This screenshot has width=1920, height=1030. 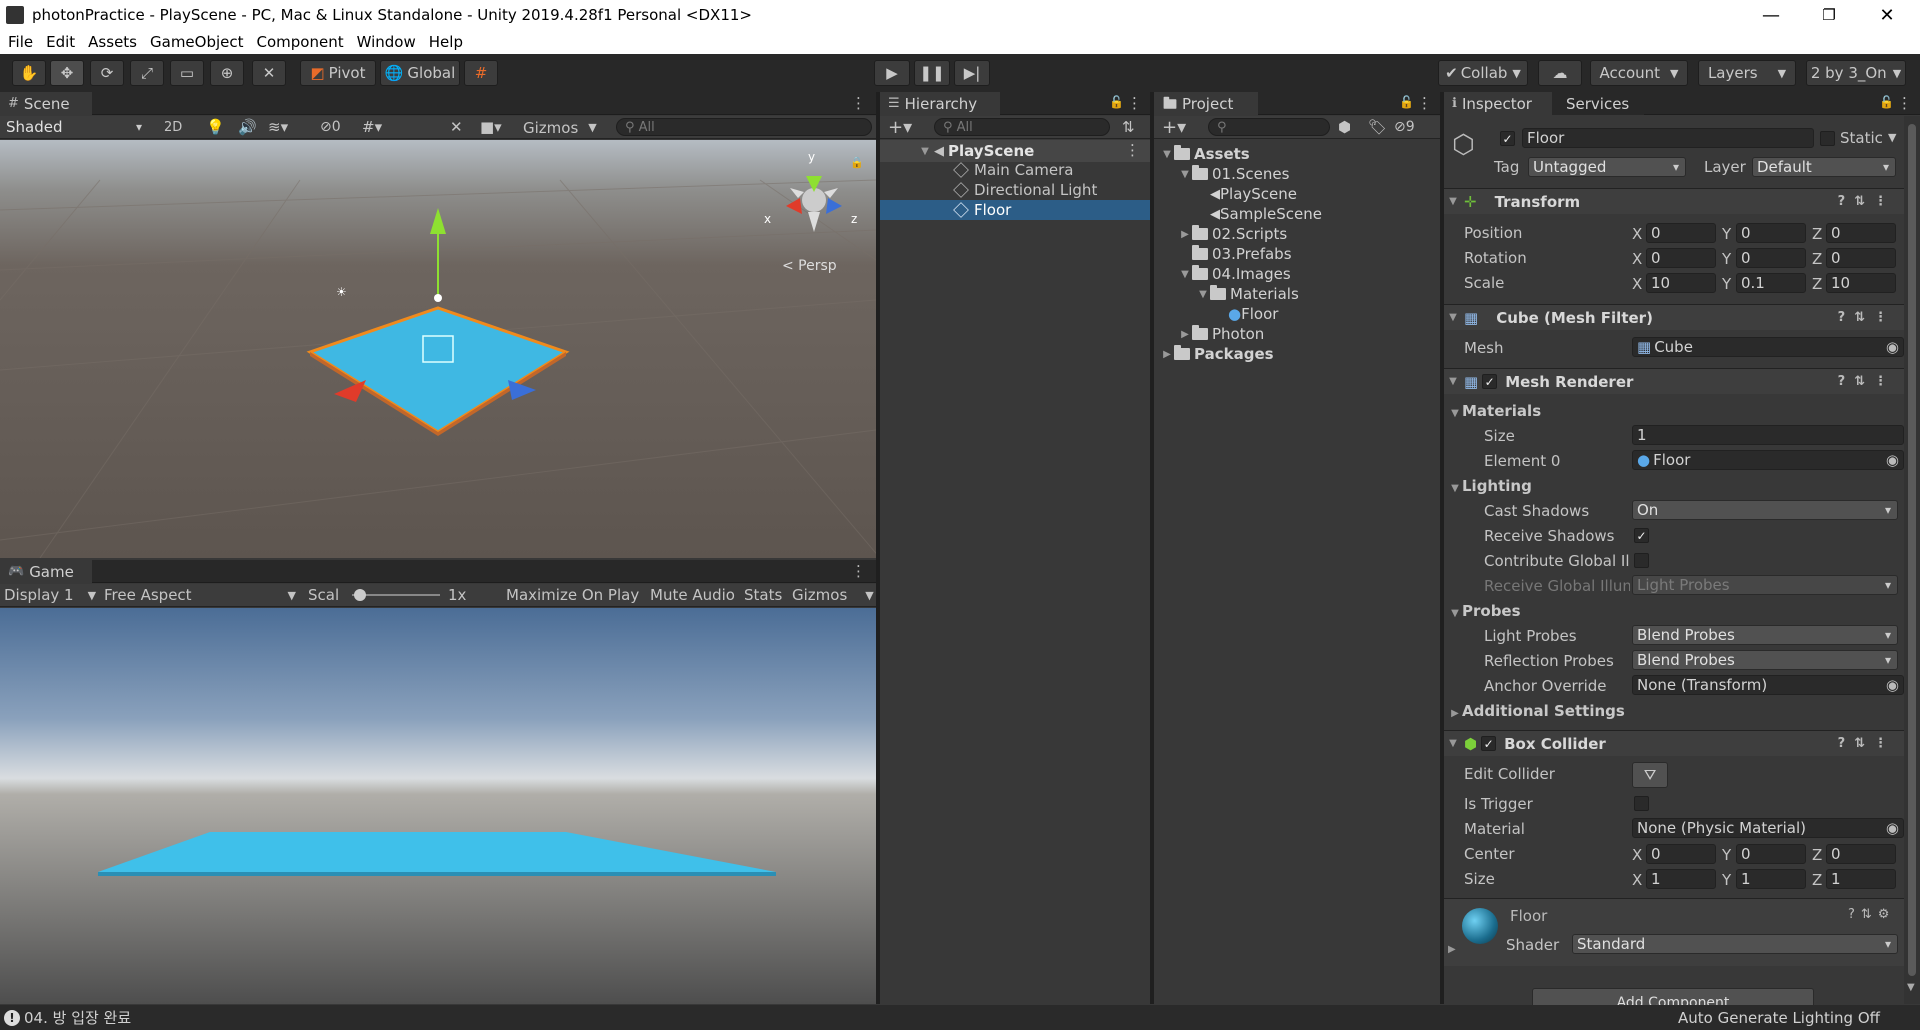 What do you see at coordinates (1489, 743) in the screenshot?
I see `box-collider-enabled-checkbox: ✓` at bounding box center [1489, 743].